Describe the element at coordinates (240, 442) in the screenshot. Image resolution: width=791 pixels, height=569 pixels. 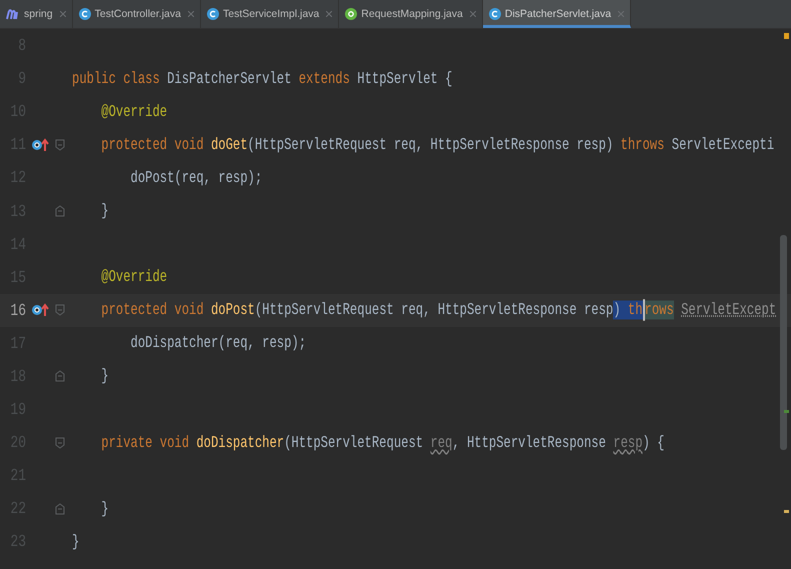
I see `code-token: doDispatcher` at that location.